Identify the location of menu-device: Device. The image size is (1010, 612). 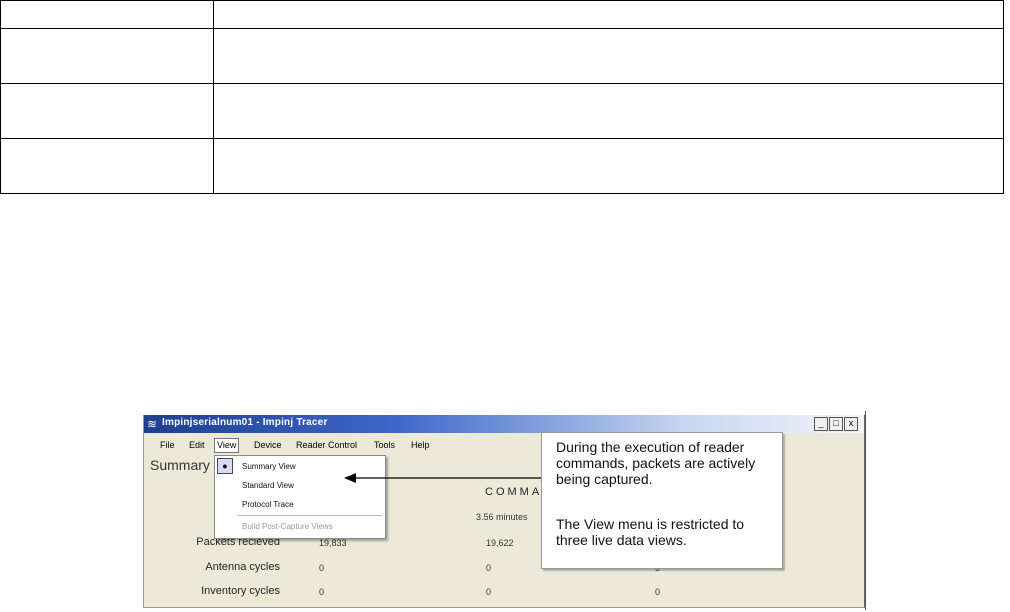
(268, 445).